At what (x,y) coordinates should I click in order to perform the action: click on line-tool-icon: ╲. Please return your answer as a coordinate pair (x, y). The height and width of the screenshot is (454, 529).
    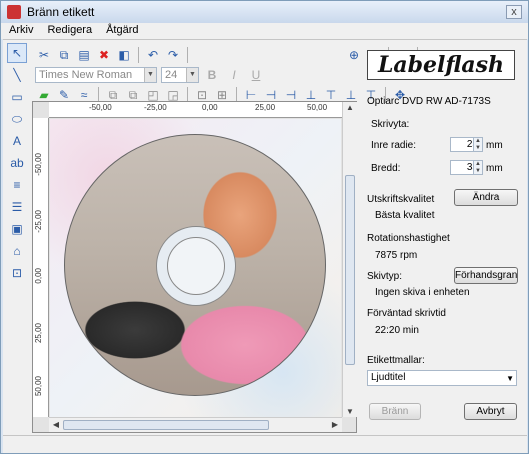
    Looking at the image, I should click on (17, 75).